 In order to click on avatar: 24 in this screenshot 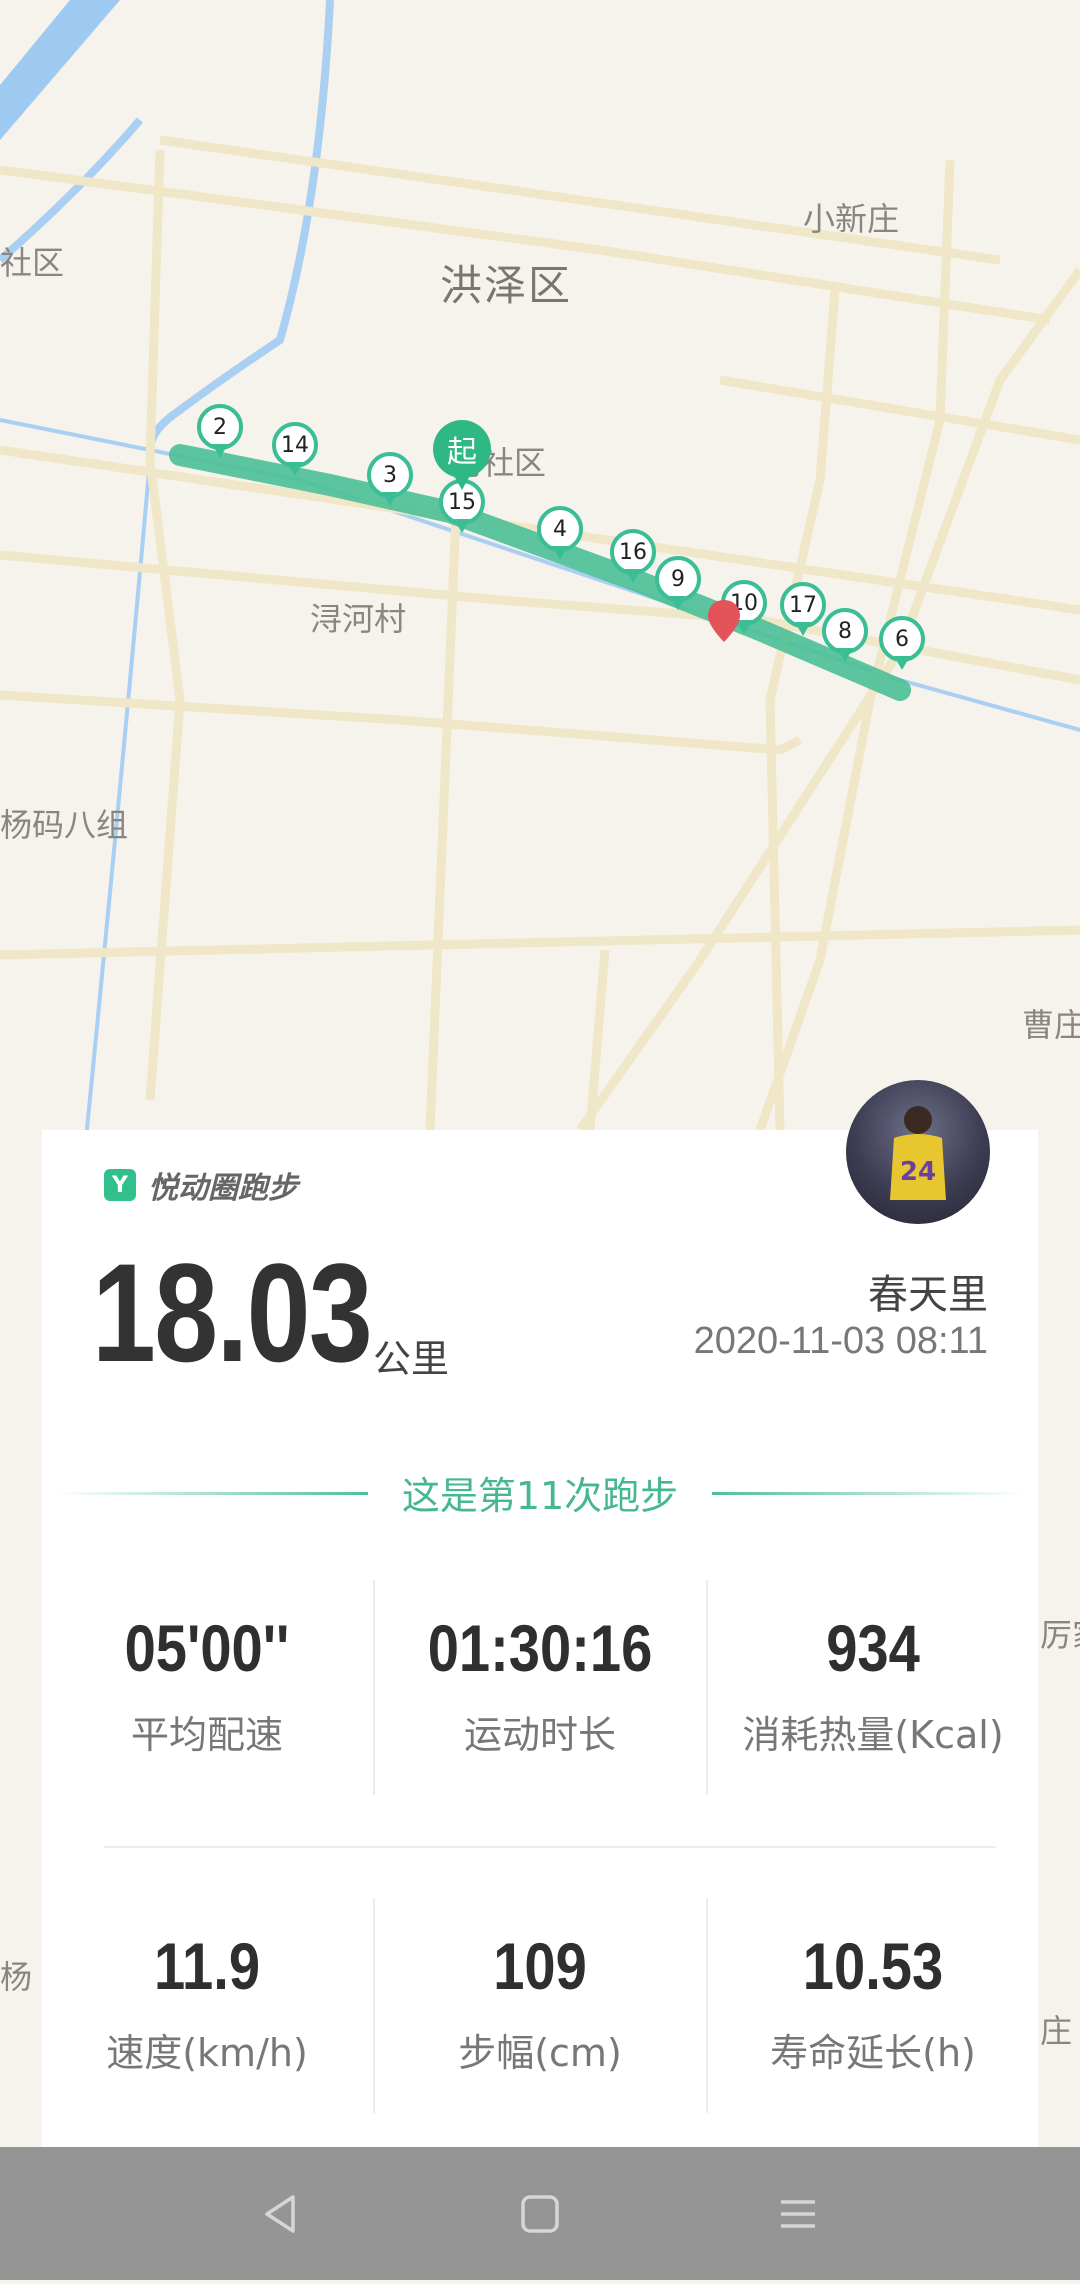, I will do `click(918, 1152)`.